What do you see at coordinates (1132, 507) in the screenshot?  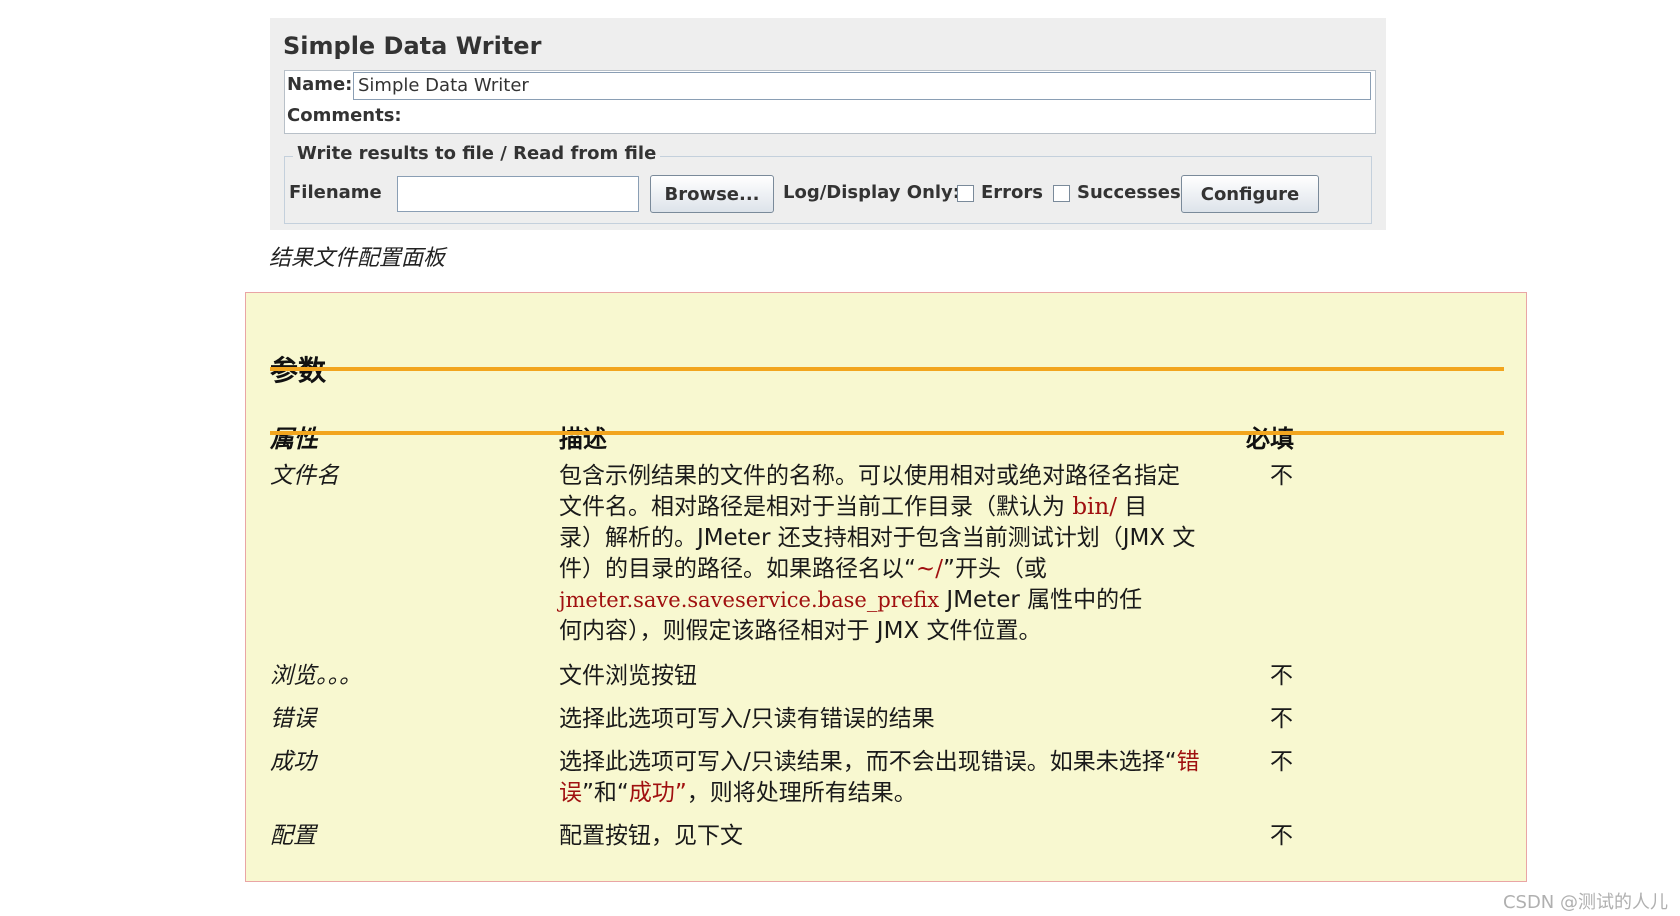 I see `desc-text: 目` at bounding box center [1132, 507].